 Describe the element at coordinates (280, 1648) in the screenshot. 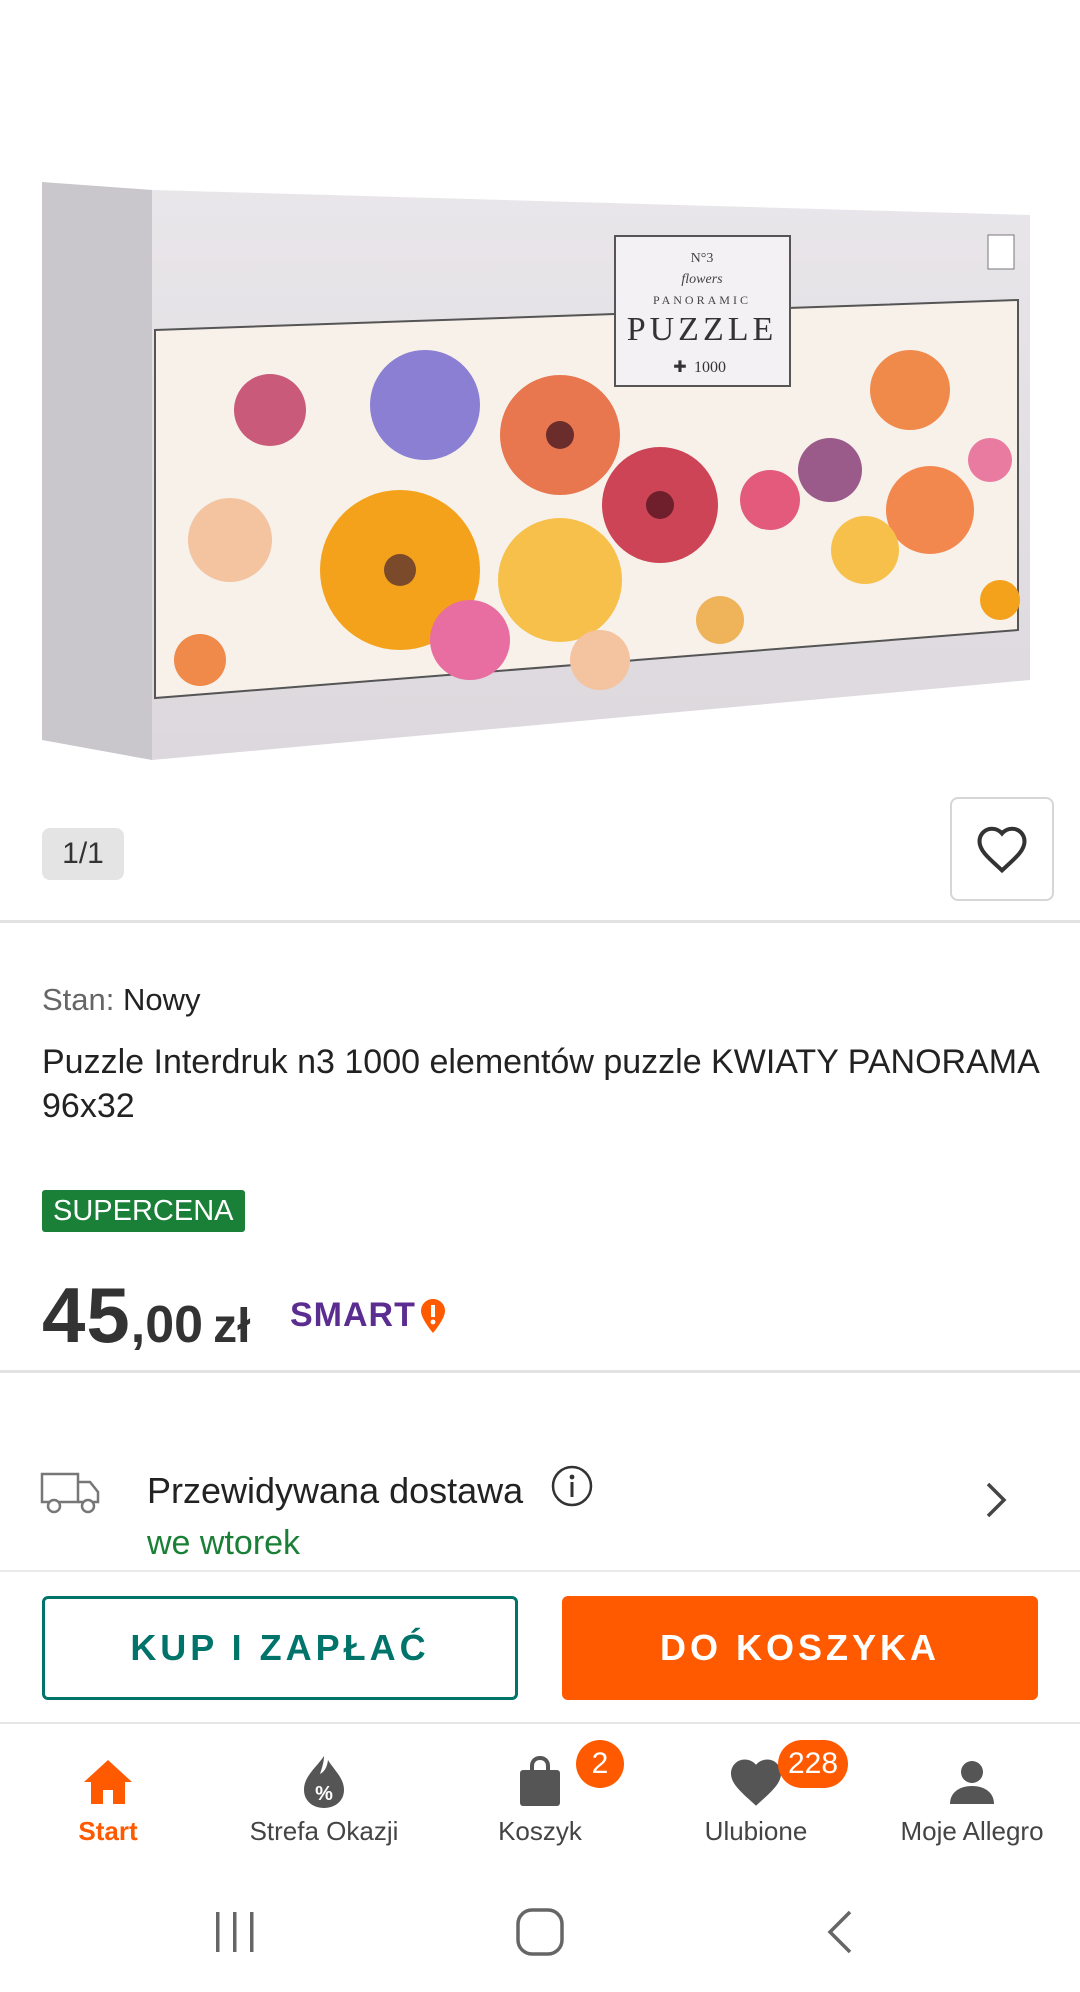

I see `buy-now-button: KUP I ZAPŁAĆ` at that location.